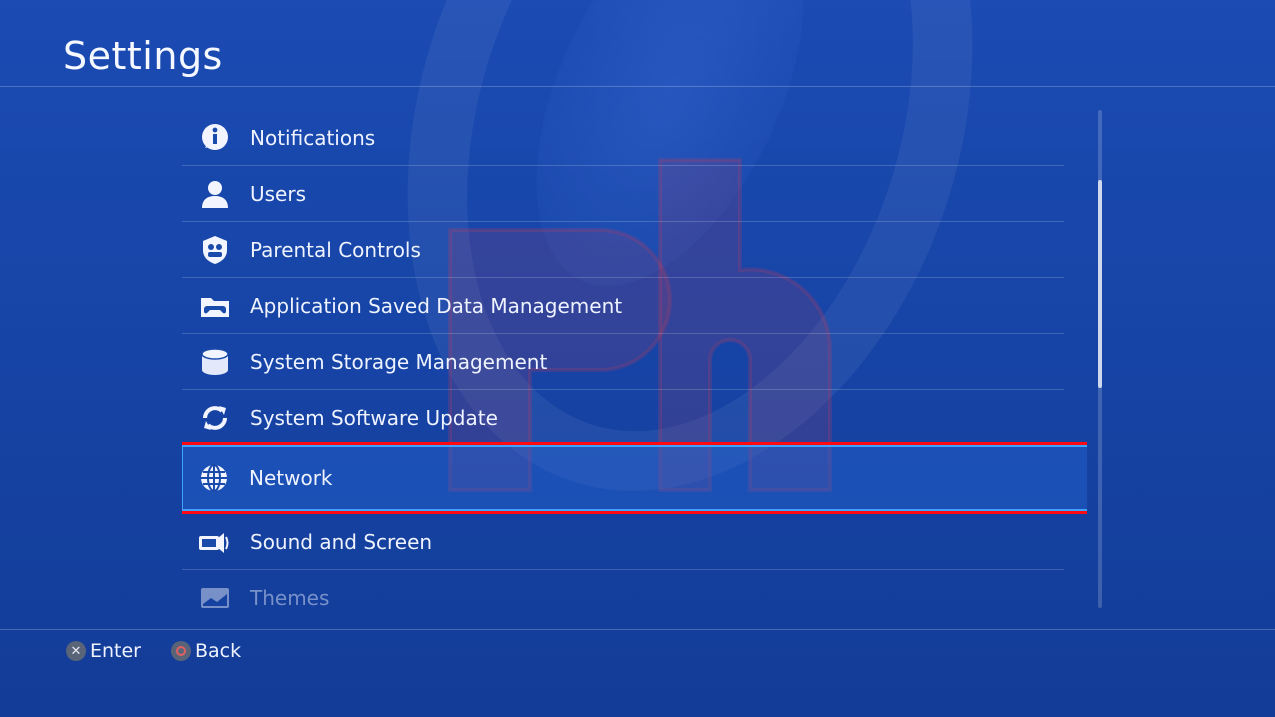  I want to click on menu-item-saved-data: Application Saved Data Management, so click(623, 306).